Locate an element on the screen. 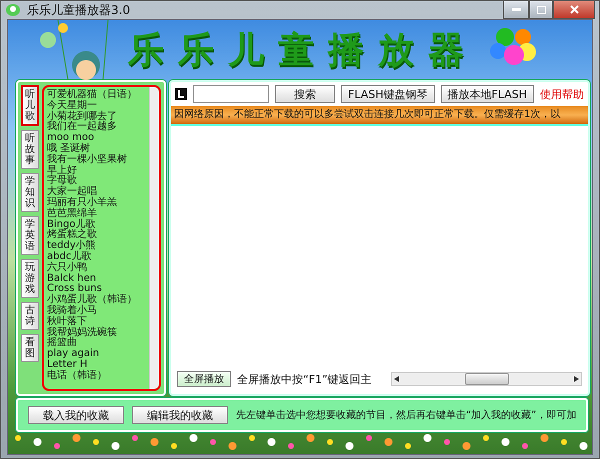  song-item: play again is located at coordinates (98, 354).